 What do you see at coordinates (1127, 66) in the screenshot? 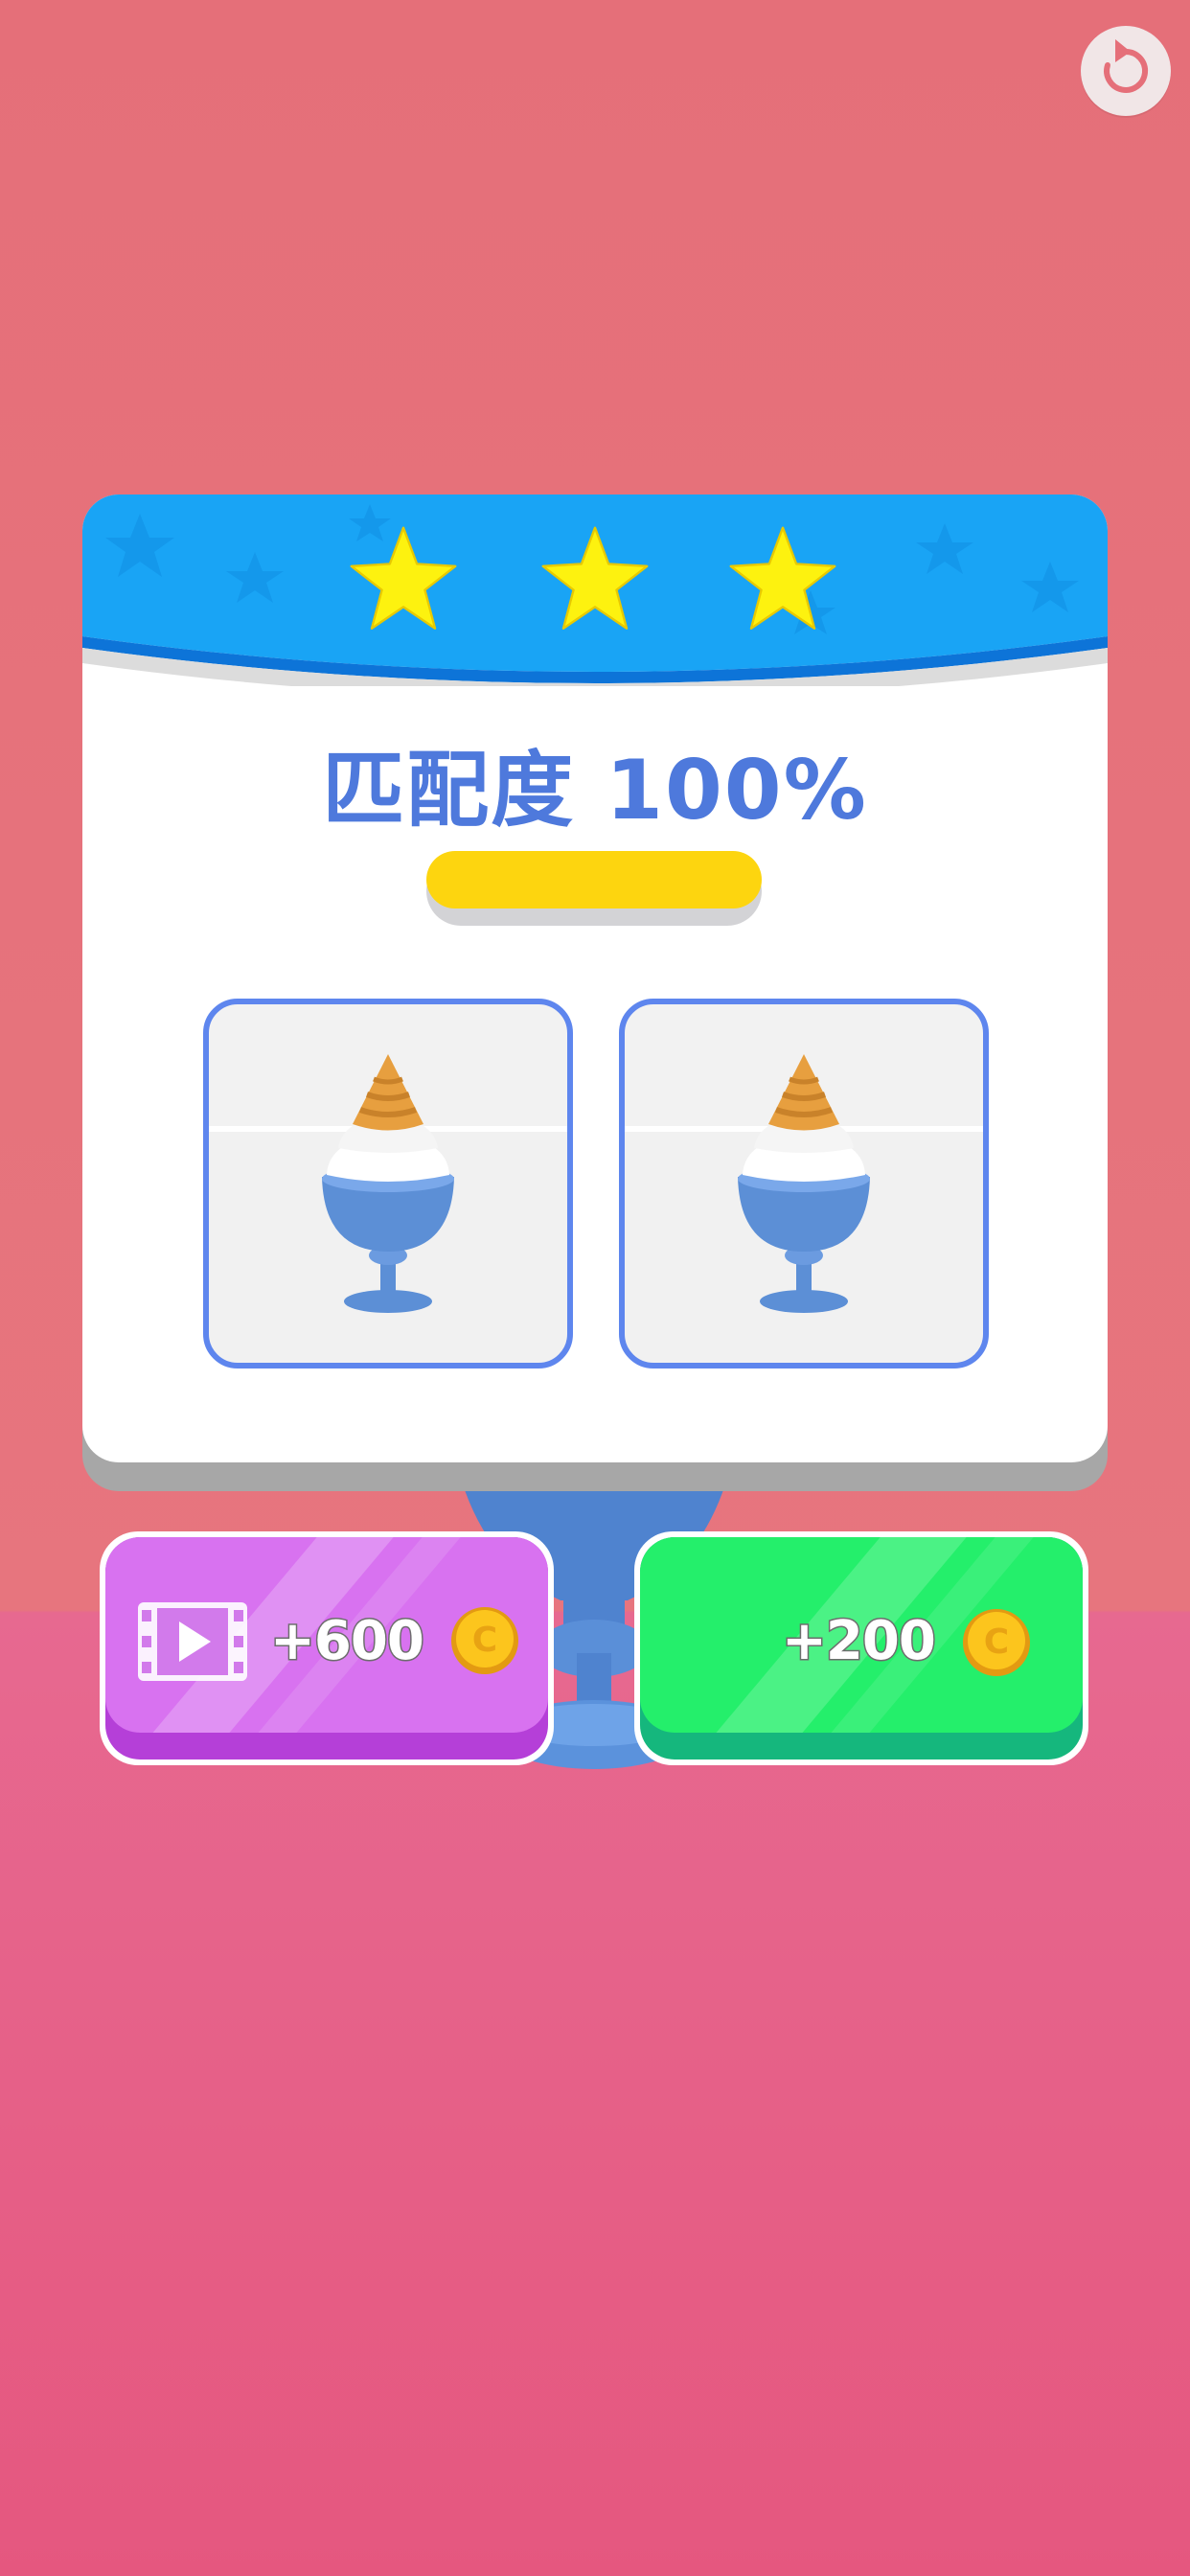
I see `restart-icon` at bounding box center [1127, 66].